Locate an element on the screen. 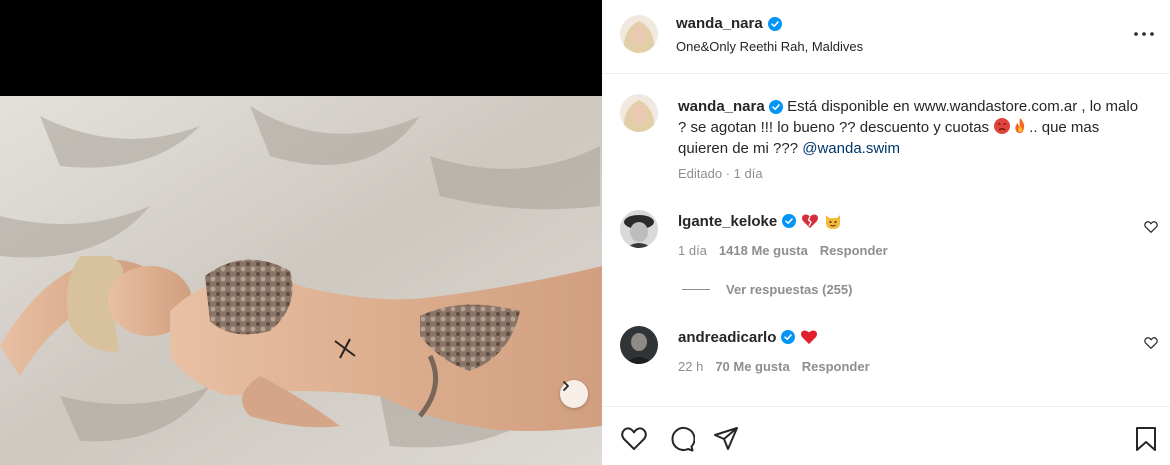 The width and height of the screenshot is (1170, 465). more-options-button is located at coordinates (1144, 34).